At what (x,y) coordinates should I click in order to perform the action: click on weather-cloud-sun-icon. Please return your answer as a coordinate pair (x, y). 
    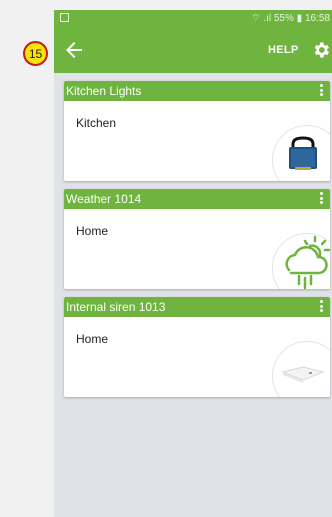
    Looking at the image, I should click on (307, 262).